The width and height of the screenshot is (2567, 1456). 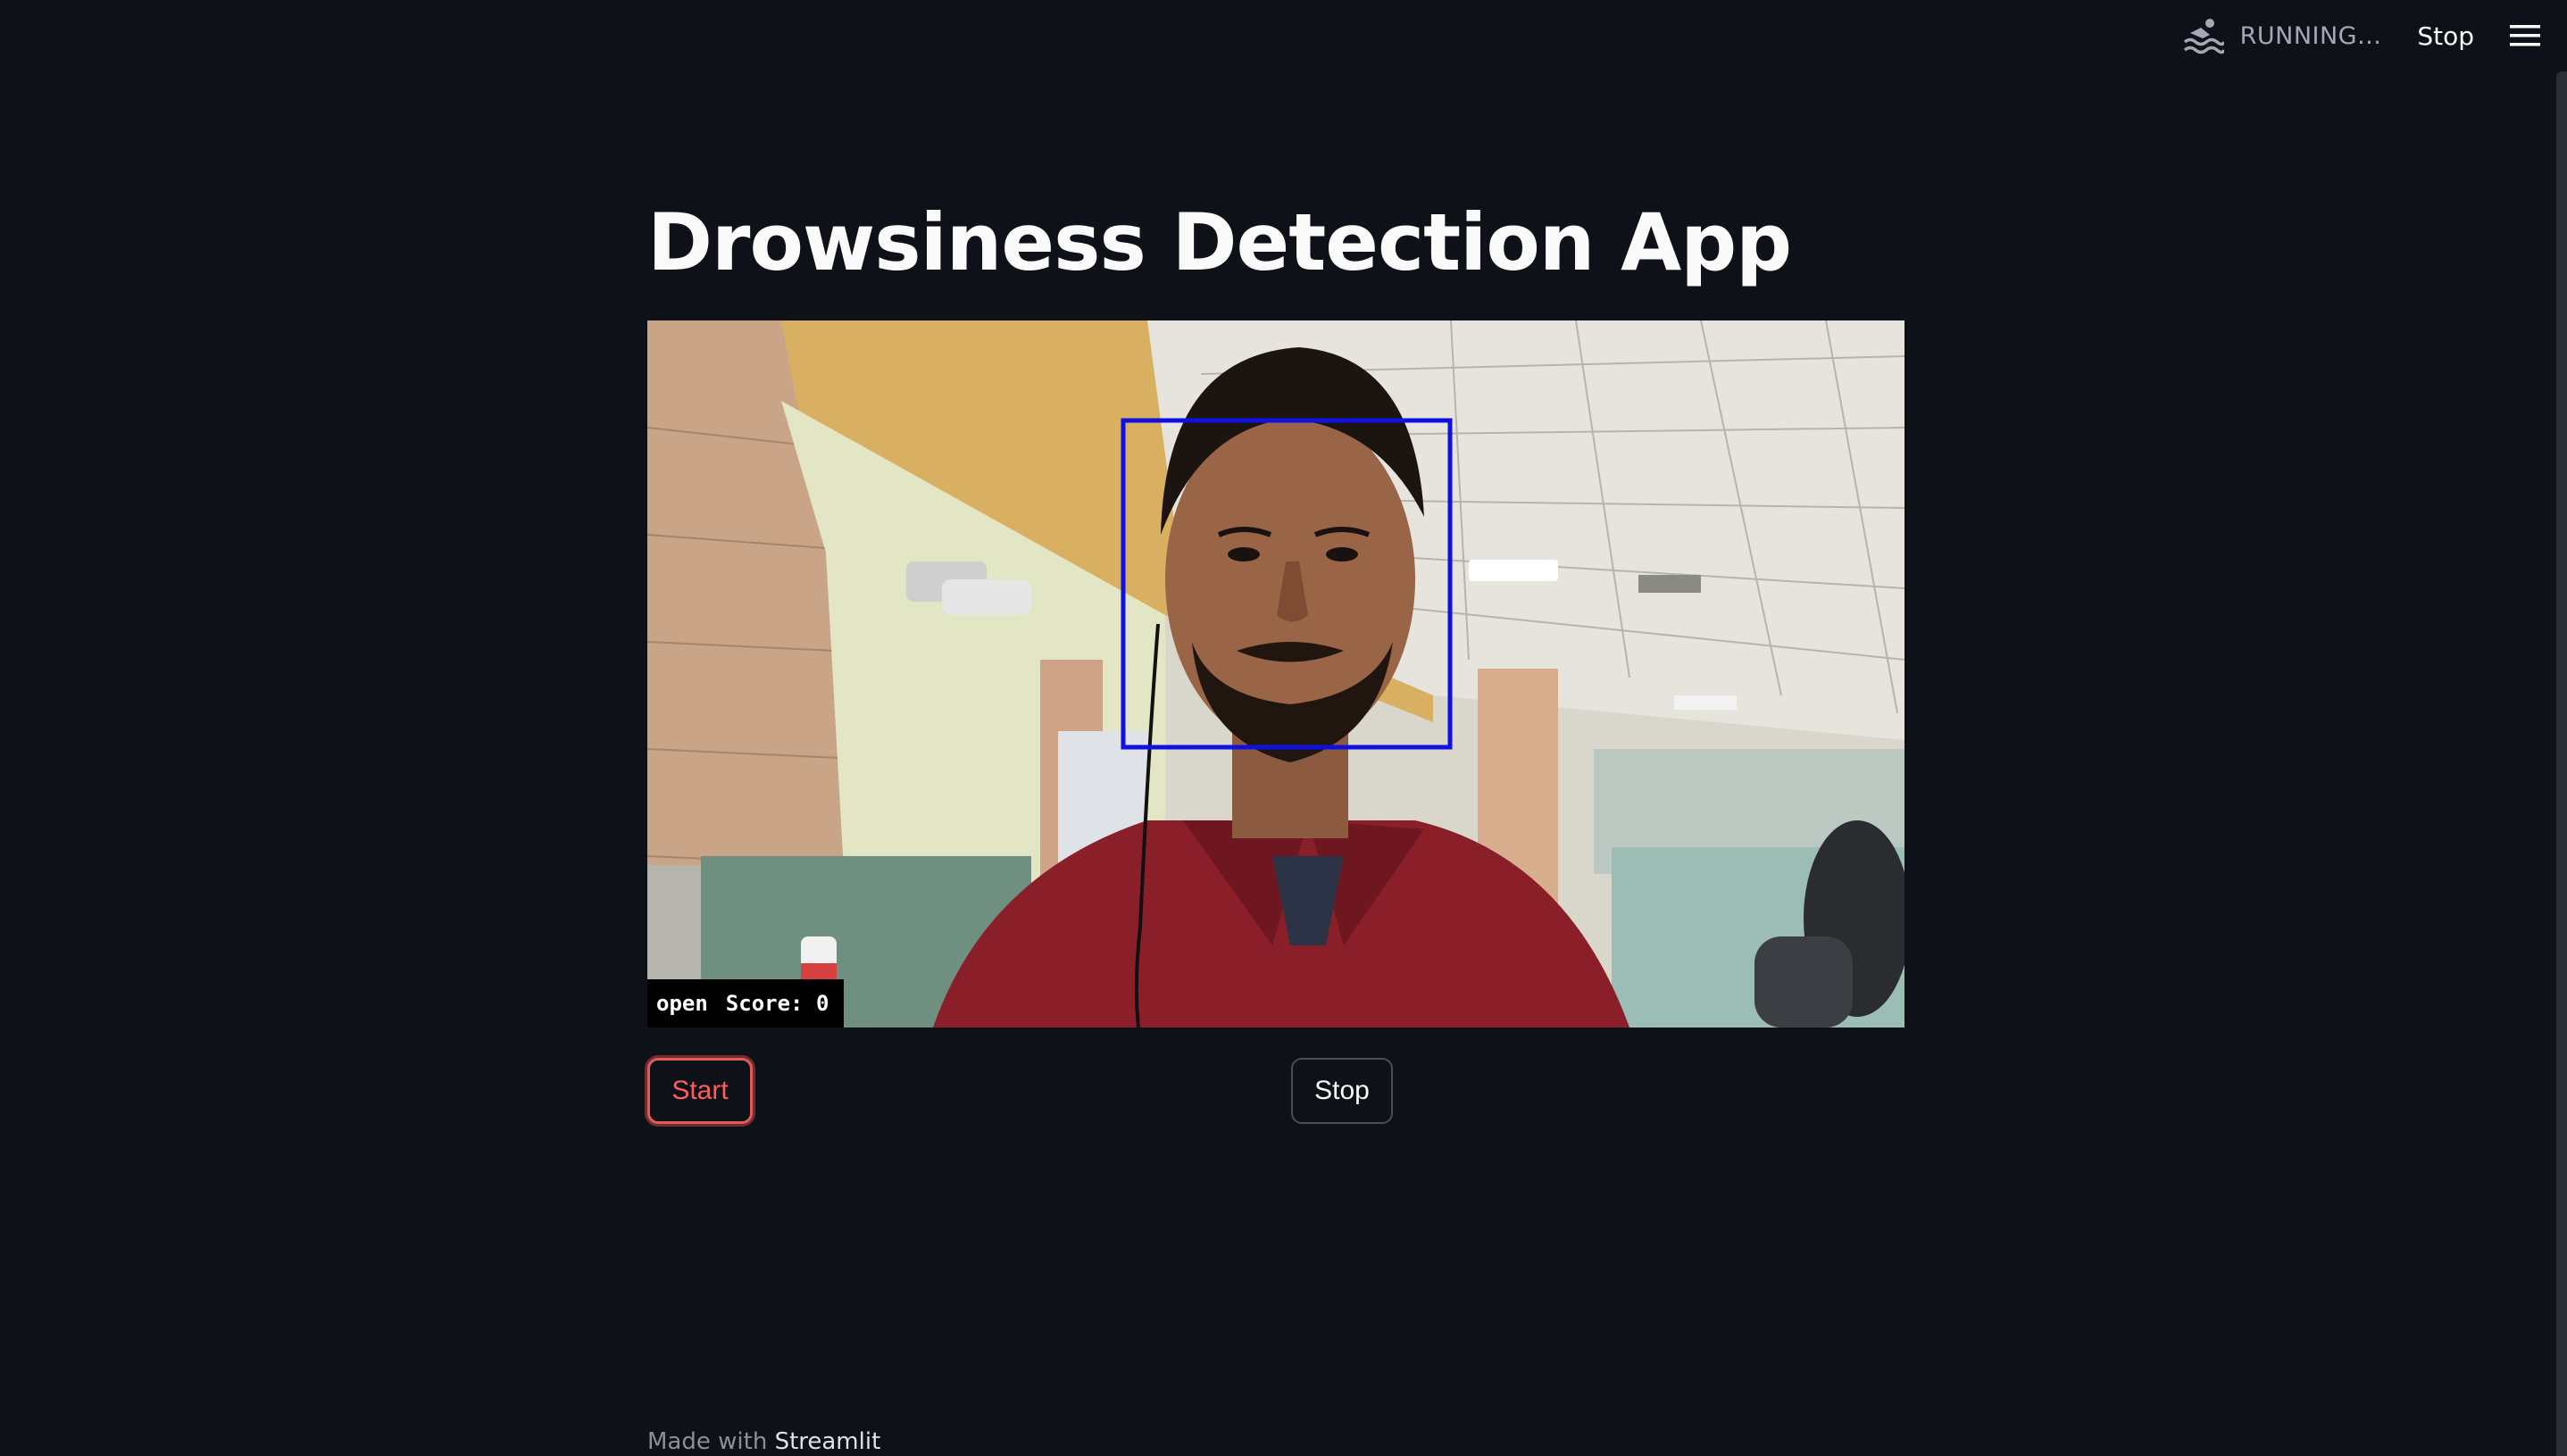 I want to click on start-button: Start, so click(x=700, y=1091).